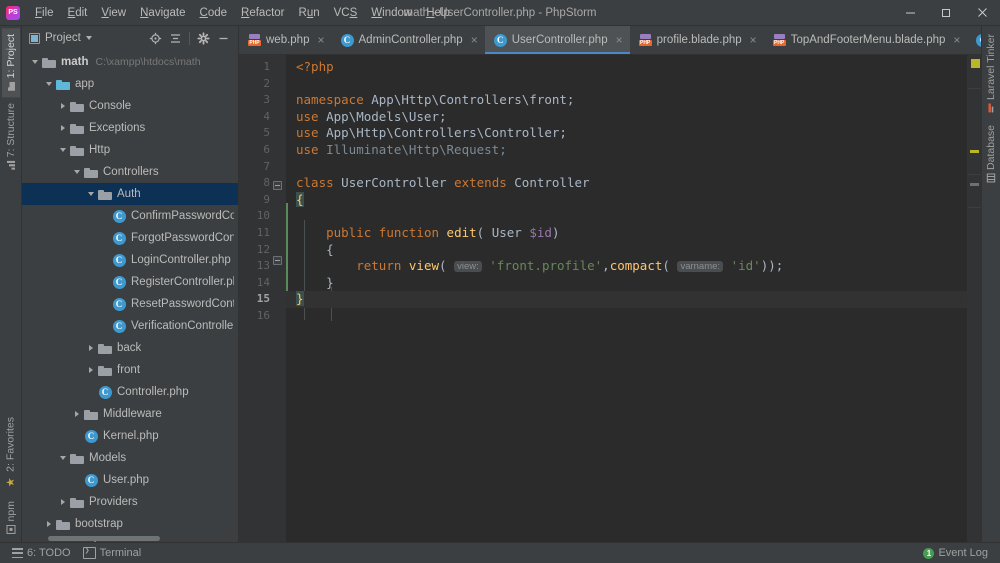  I want to click on tree-node-resetpasswordcontroller-php: C ResetPasswordController.php, so click(130, 304).